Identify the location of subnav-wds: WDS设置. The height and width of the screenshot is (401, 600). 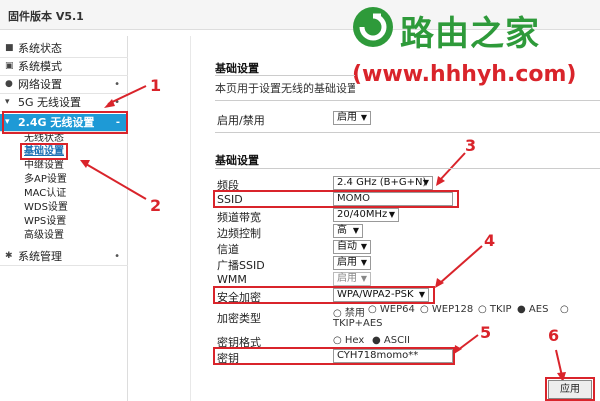
(46, 208).